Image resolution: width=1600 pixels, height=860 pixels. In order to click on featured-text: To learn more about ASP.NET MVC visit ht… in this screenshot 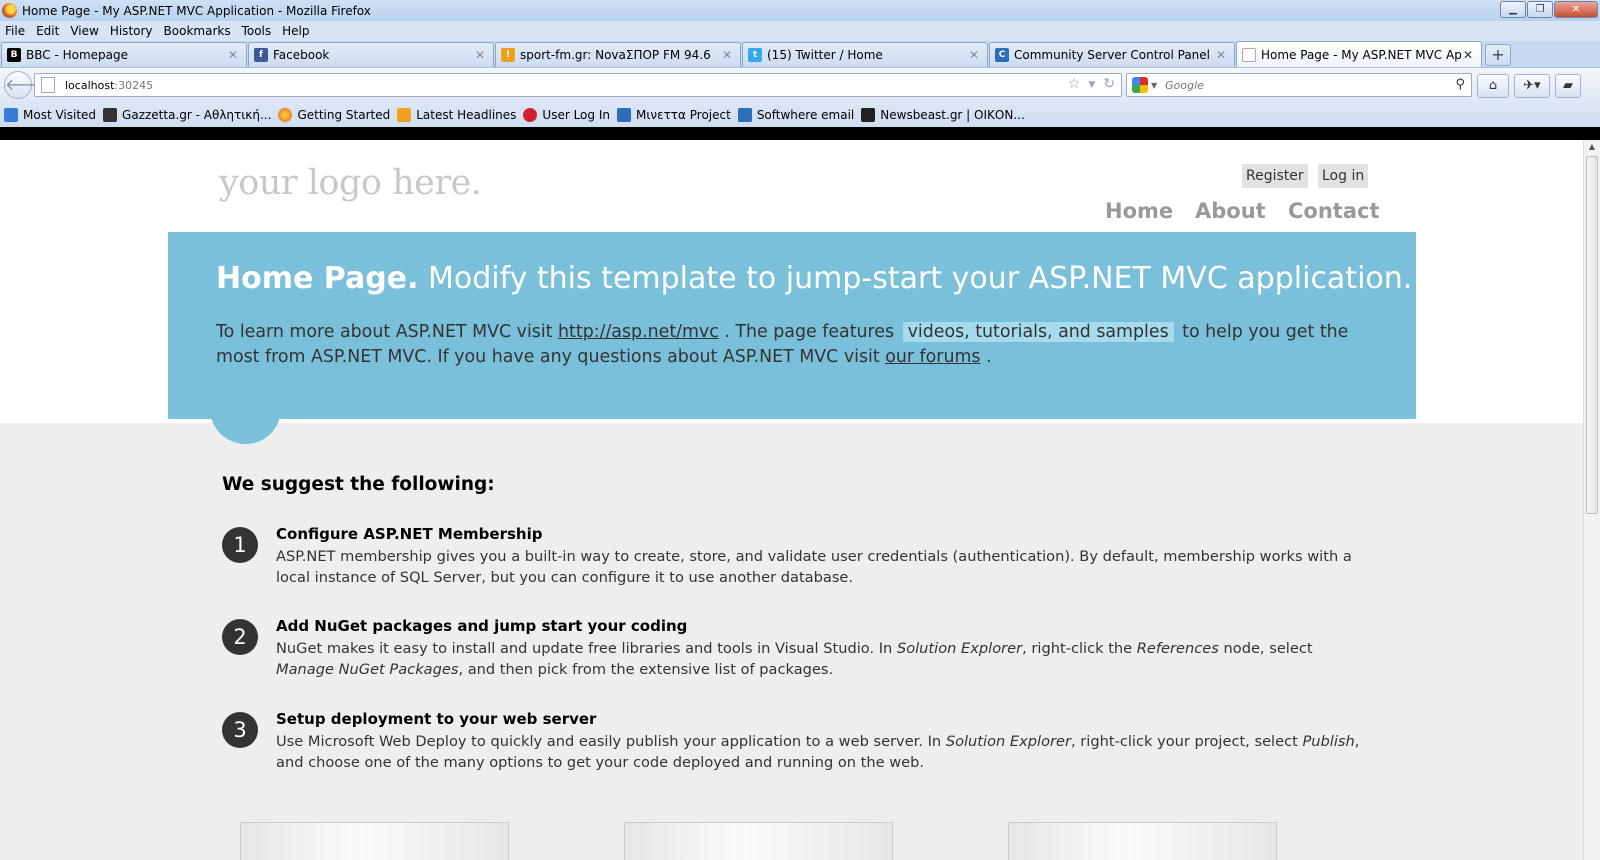, I will do `click(791, 345)`.